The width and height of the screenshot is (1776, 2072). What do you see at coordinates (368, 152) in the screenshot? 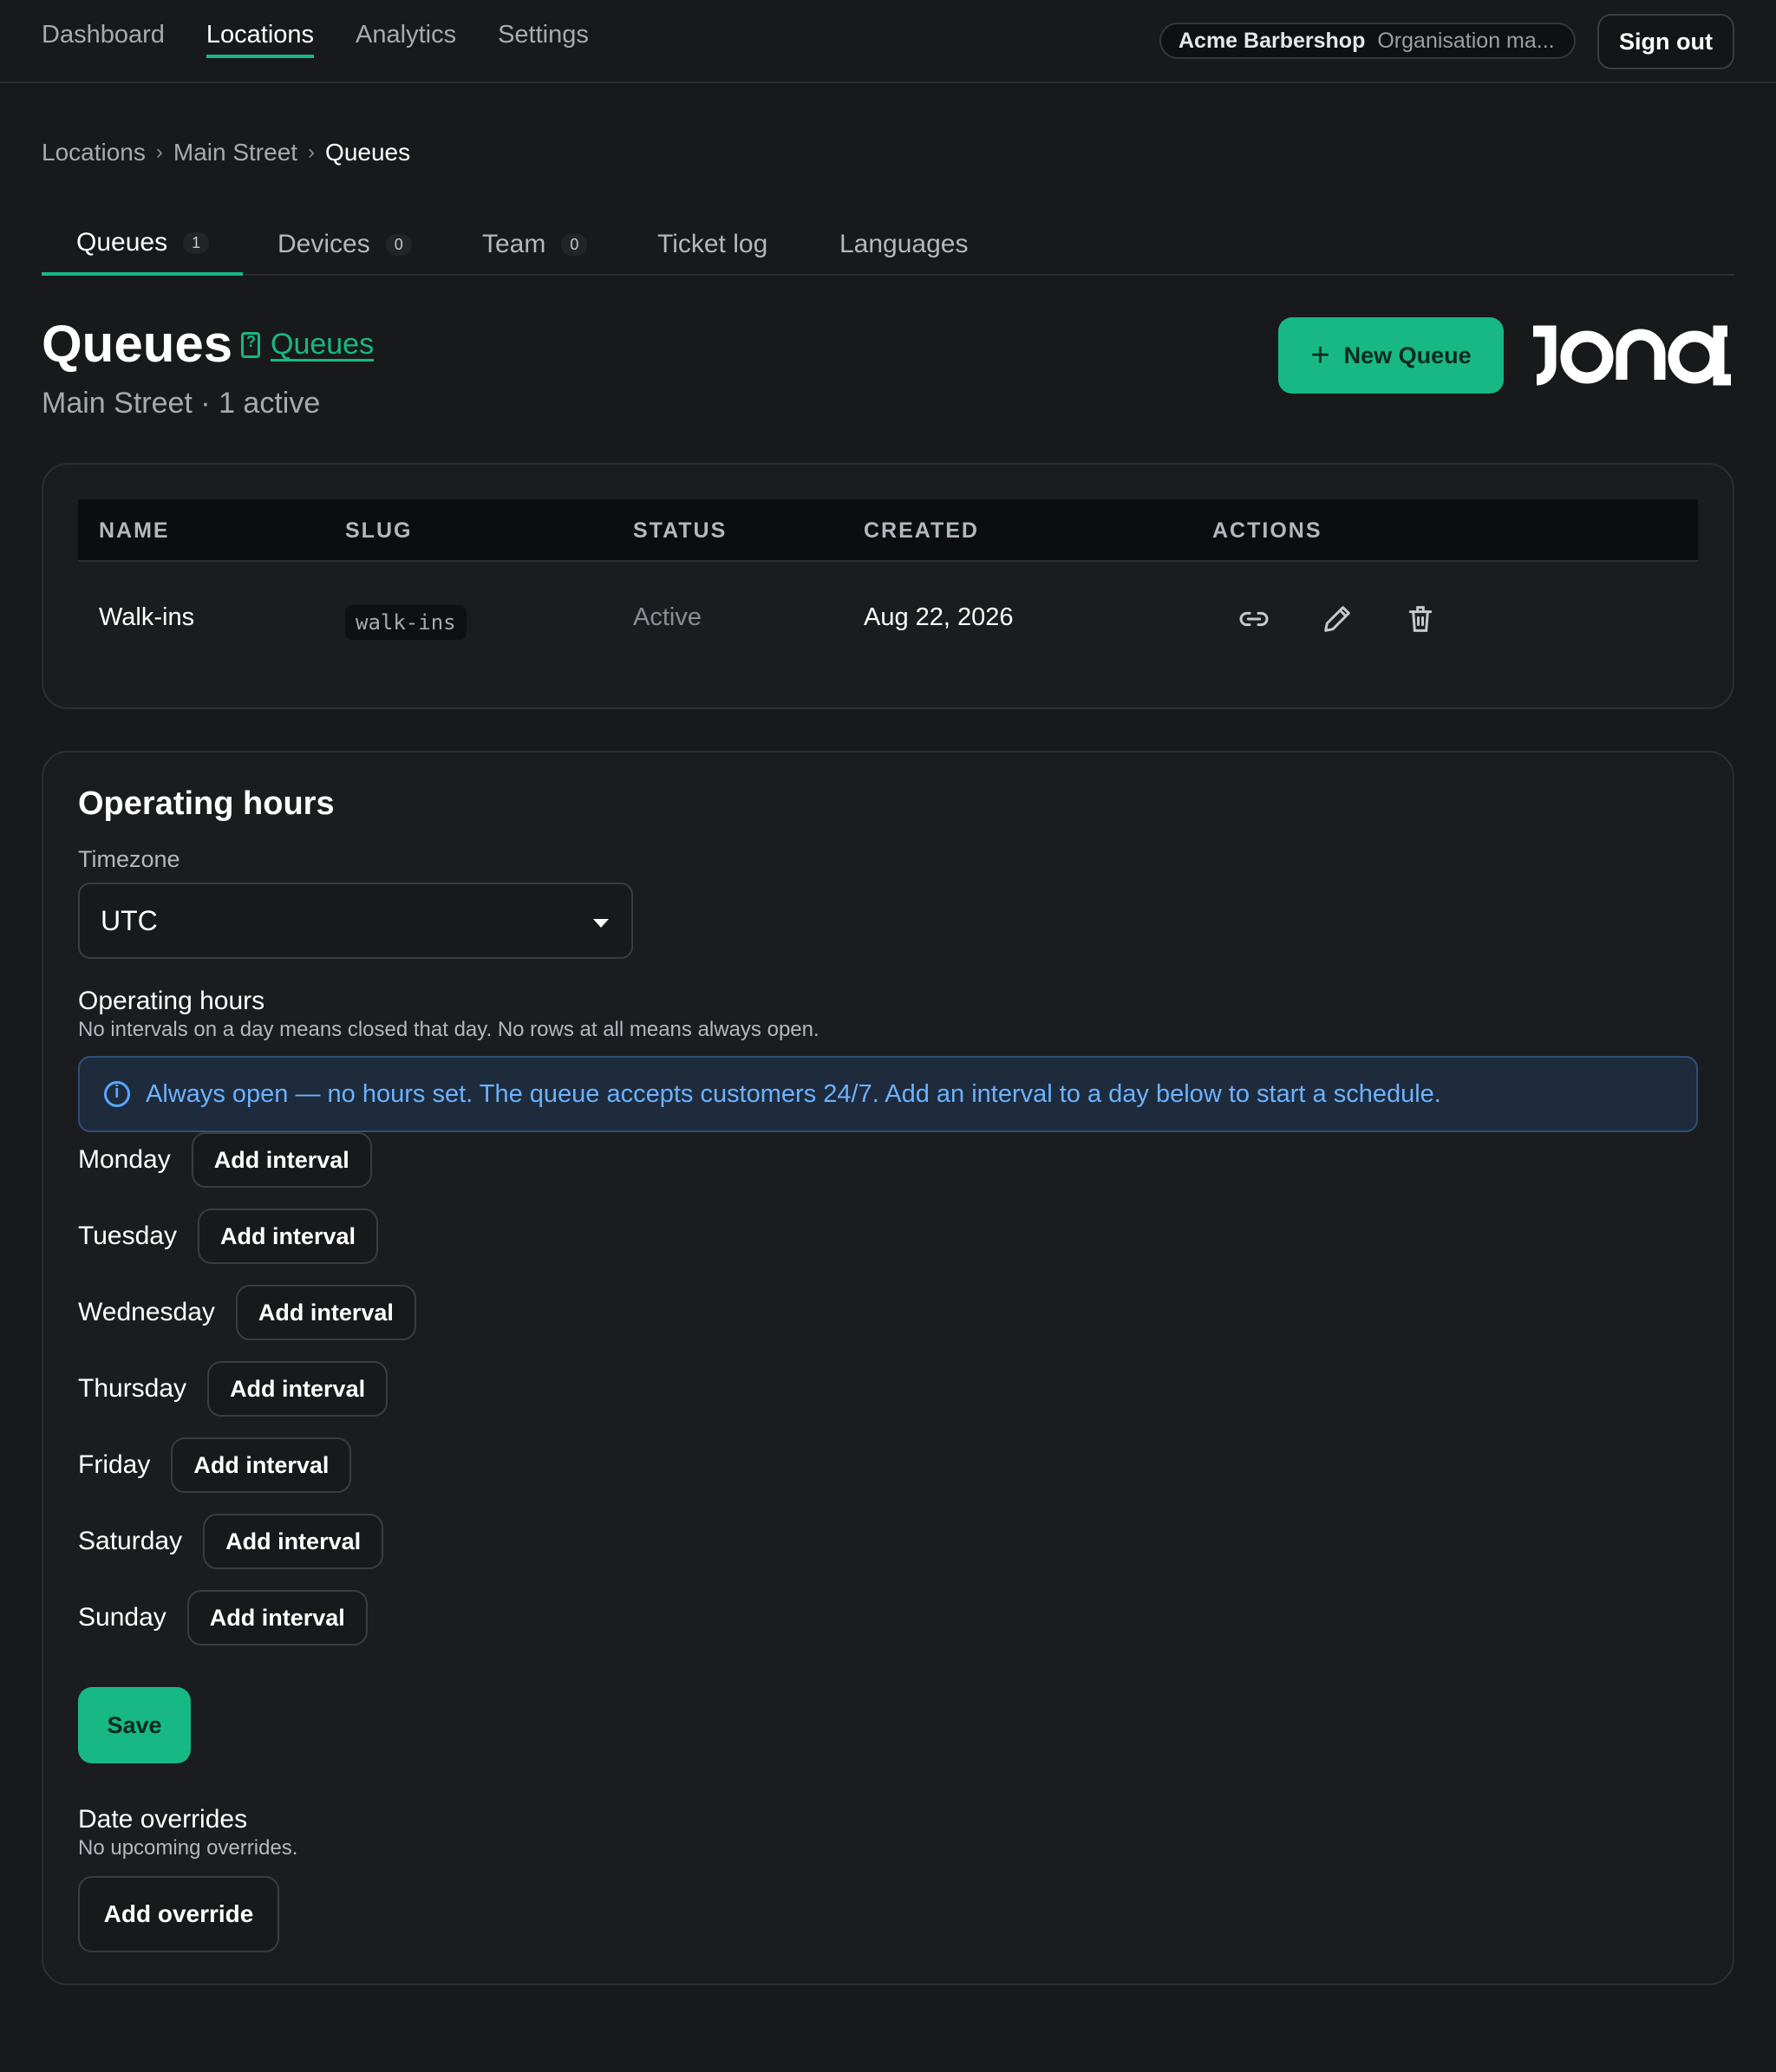
I see `breadcrumb-queues: Queues` at bounding box center [368, 152].